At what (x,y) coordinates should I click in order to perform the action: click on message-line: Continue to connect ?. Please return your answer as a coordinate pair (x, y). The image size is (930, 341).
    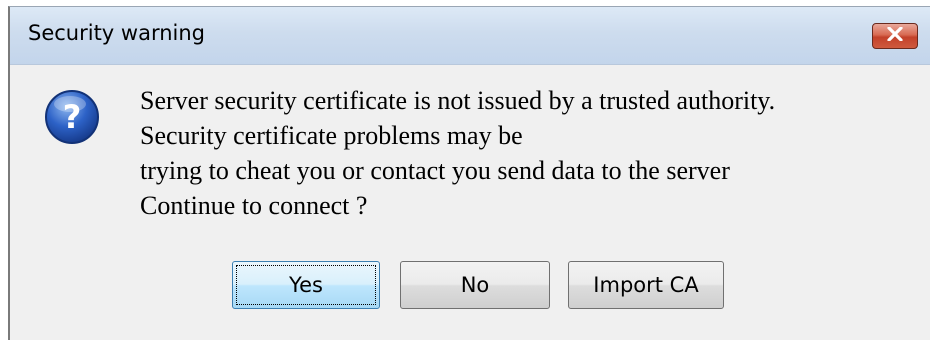
    Looking at the image, I should click on (254, 205).